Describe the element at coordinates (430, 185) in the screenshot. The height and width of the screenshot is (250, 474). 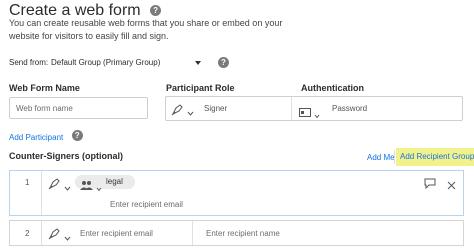
I see `message-icon` at that location.